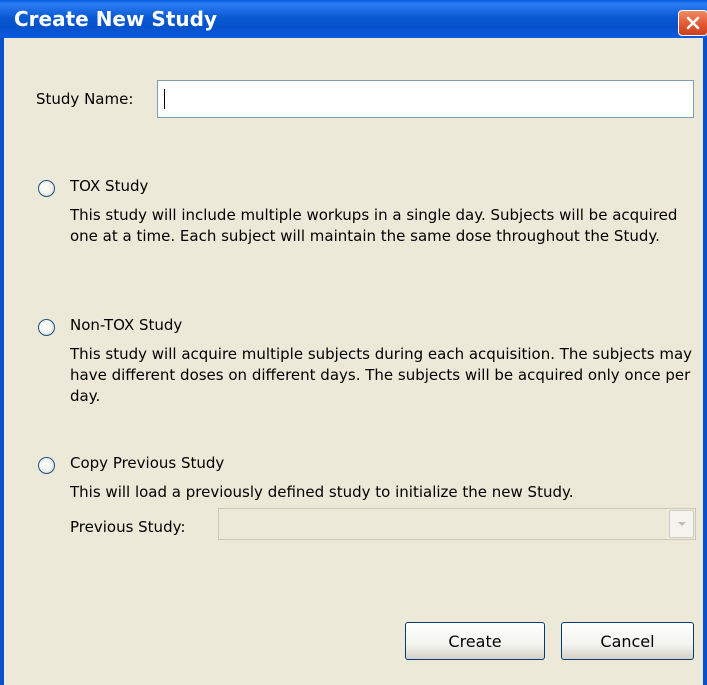 This screenshot has width=707, height=685. Describe the element at coordinates (46, 327) in the screenshot. I see `non-tox-study-radio` at that location.